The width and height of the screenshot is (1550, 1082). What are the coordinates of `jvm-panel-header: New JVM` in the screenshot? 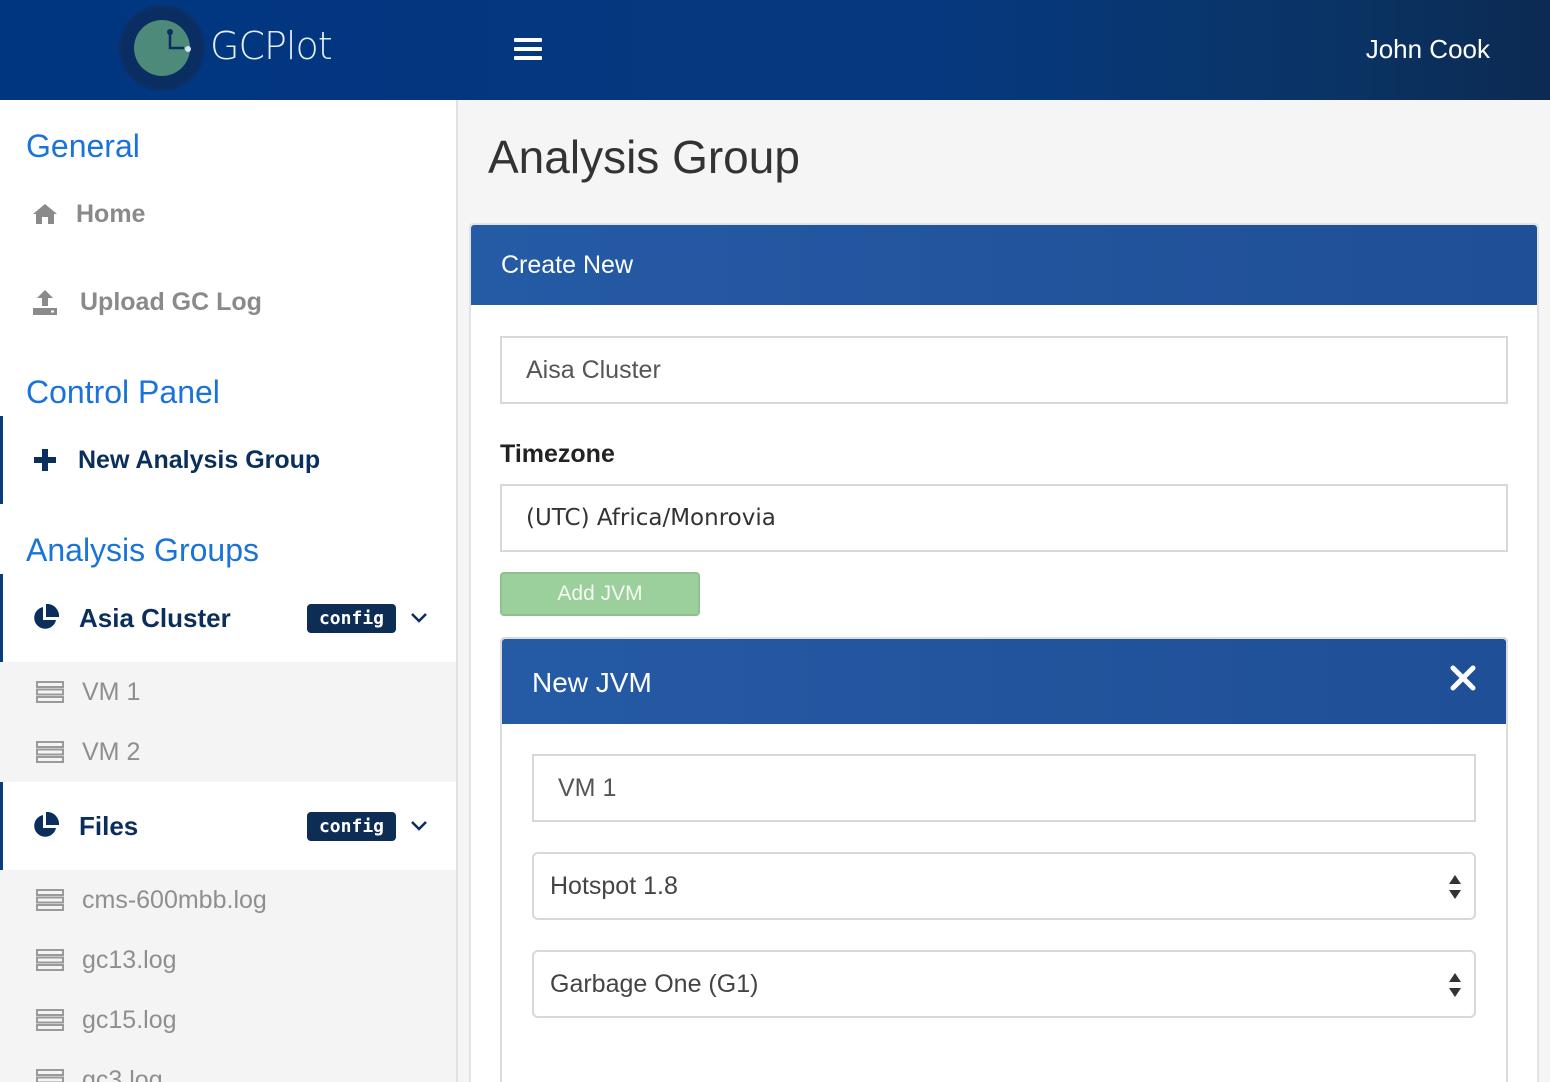 It's located at (1004, 681).